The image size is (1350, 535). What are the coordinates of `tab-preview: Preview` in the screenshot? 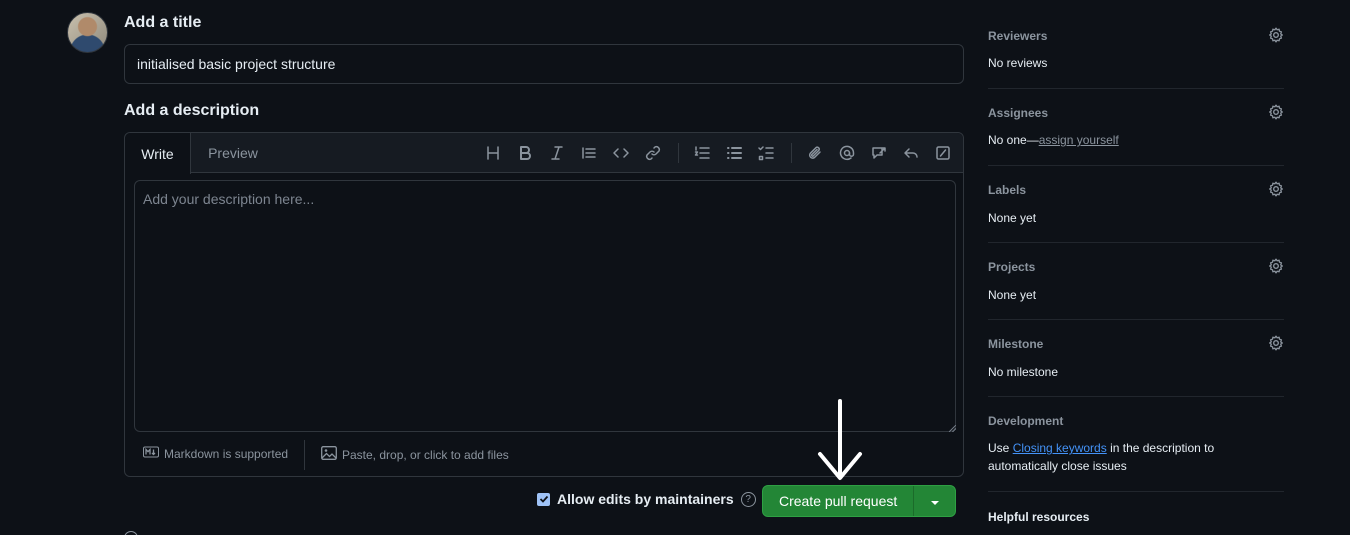 It's located at (233, 153).